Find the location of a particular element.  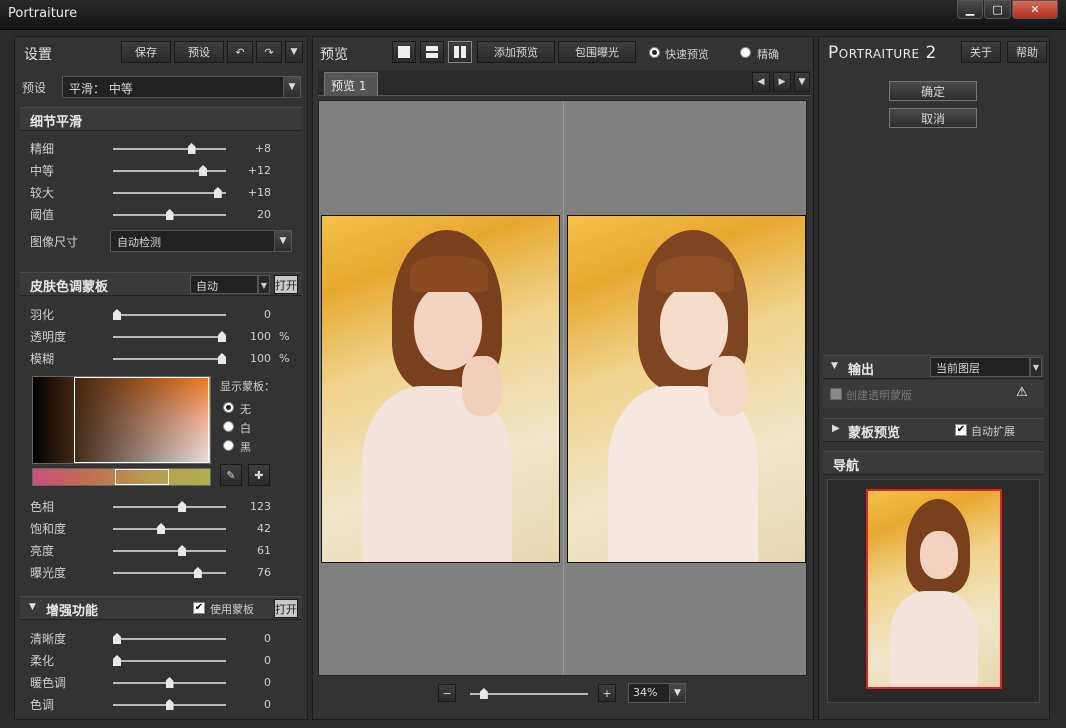

quick-preview-label: 快速预览 is located at coordinates (687, 54).